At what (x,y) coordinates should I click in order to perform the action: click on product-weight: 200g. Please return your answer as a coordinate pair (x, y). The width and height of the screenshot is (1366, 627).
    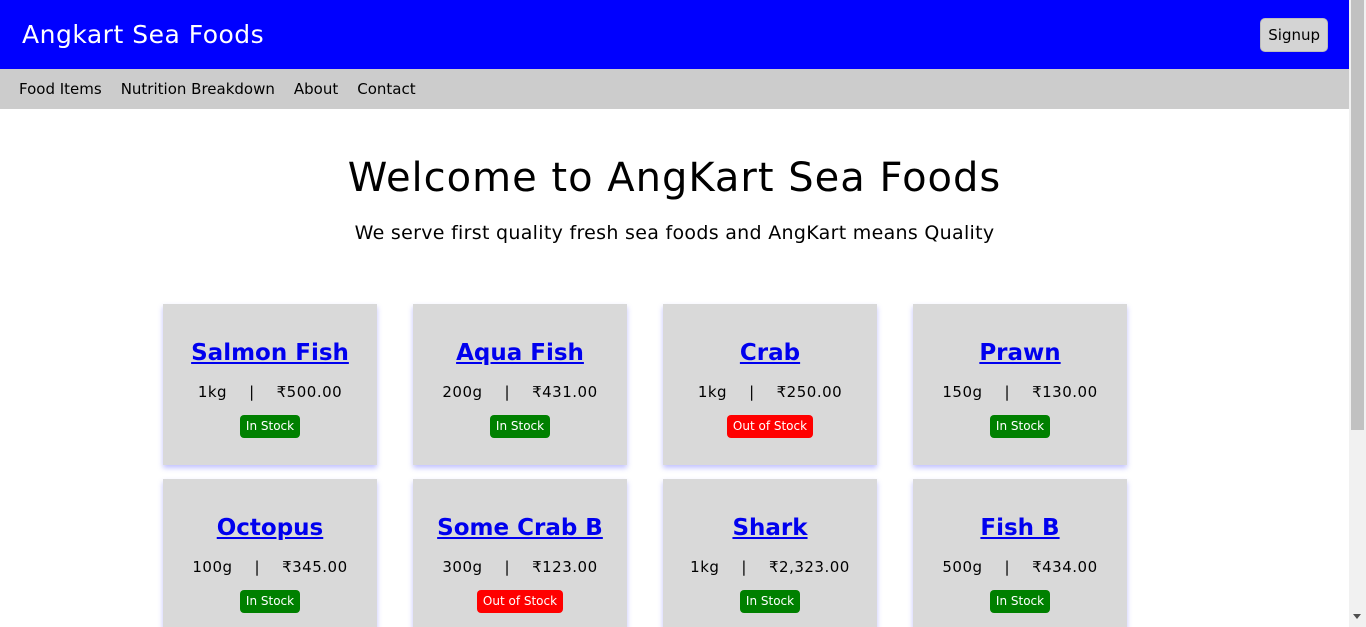
    Looking at the image, I should click on (462, 392).